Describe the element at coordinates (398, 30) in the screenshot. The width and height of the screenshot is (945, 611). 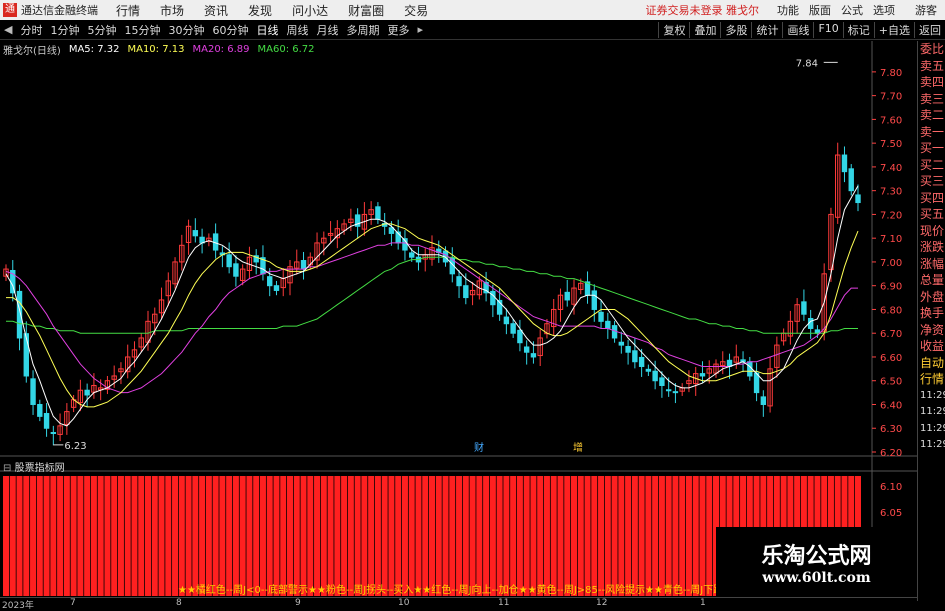
I see `period-more: 更多` at that location.